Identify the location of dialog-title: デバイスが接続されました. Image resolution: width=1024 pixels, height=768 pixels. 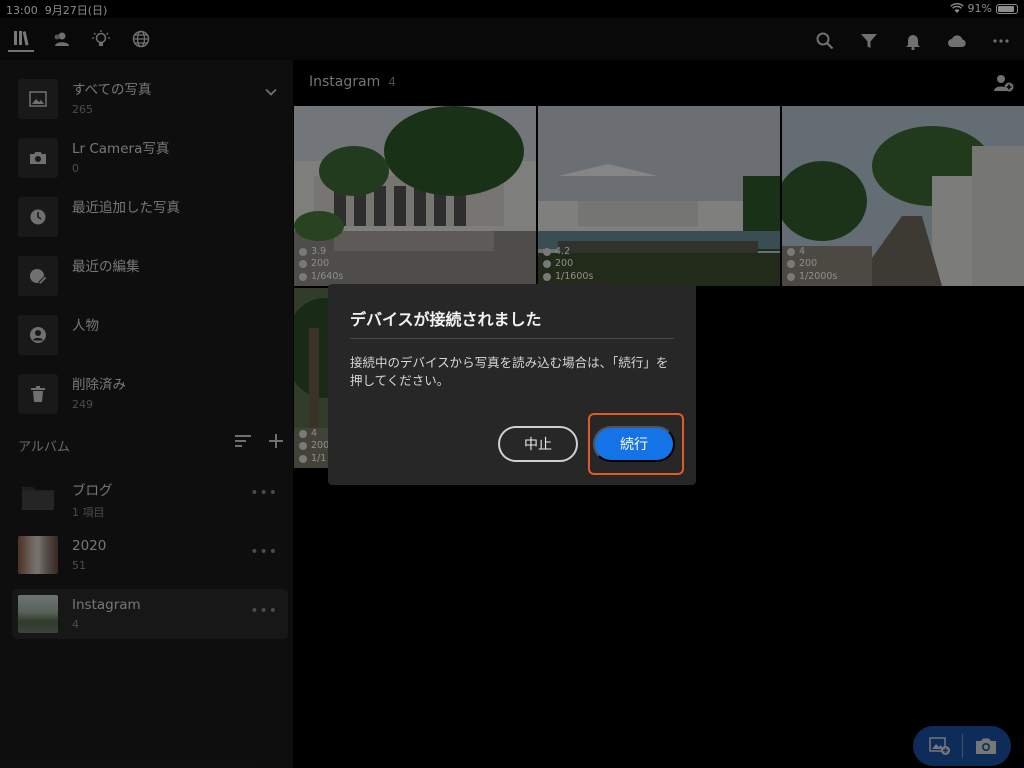
(446, 319).